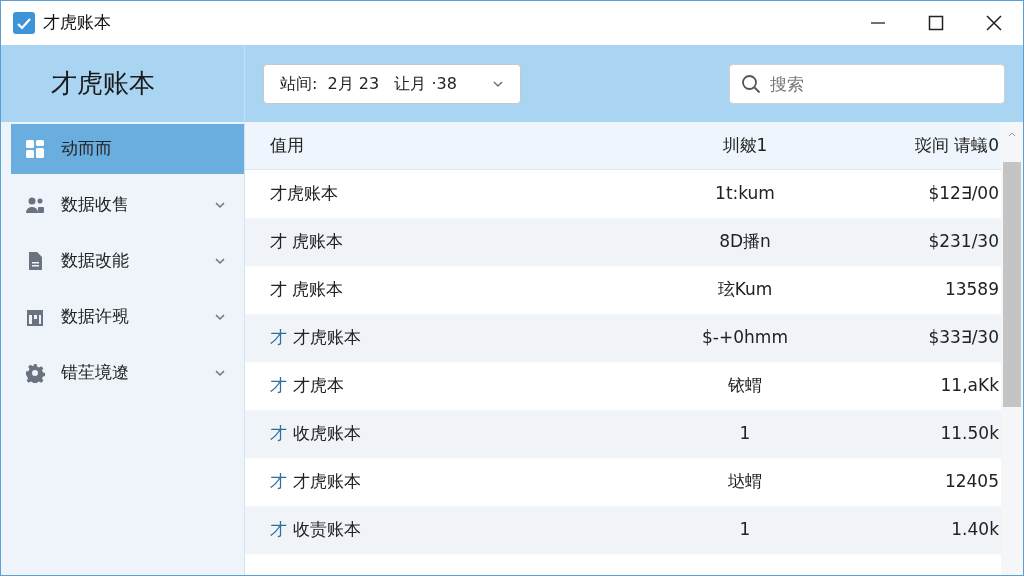 The image size is (1024, 576). What do you see at coordinates (77, 23) in the screenshot?
I see `window-title: 才虎账本` at bounding box center [77, 23].